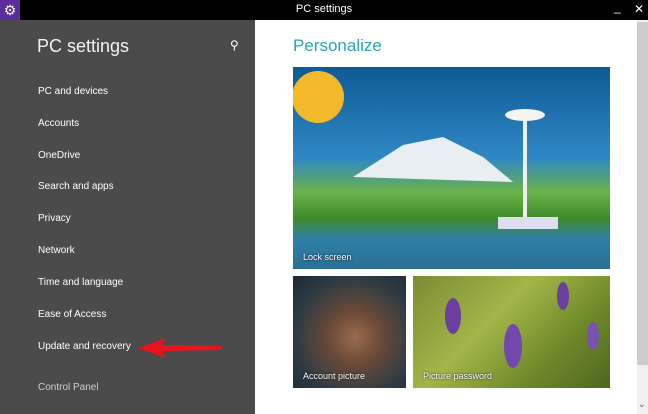 The image size is (648, 414). I want to click on nav-update-and-recovery: Update and recovery, so click(84, 346).